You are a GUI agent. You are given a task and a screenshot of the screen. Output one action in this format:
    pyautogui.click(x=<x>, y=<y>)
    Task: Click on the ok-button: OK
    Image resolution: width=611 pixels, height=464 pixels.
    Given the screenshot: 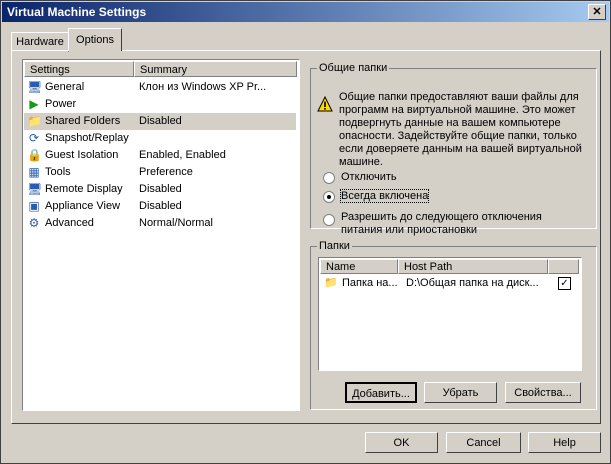 What is the action you would take?
    pyautogui.click(x=401, y=442)
    